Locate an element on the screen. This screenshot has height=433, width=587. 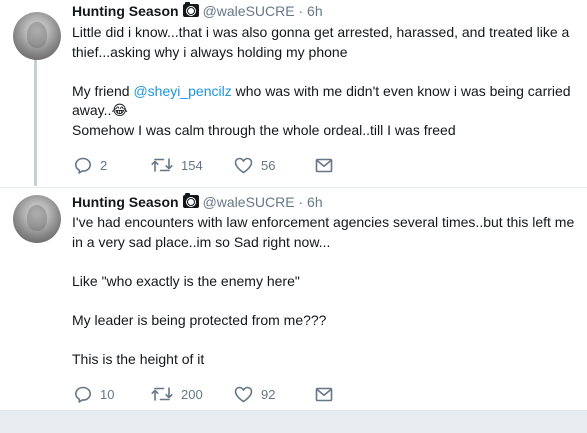
reply-count: 10 is located at coordinates (107, 394).